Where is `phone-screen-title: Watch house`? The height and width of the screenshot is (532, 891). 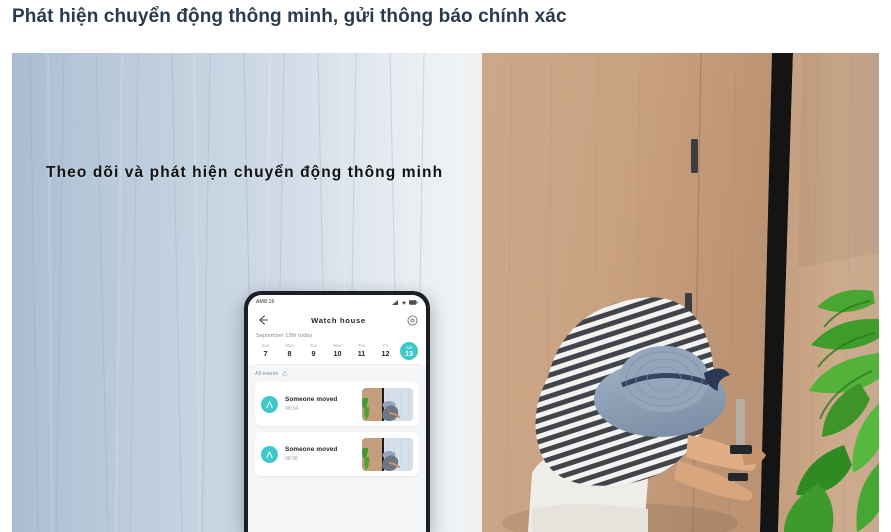
phone-screen-title: Watch house is located at coordinates (338, 320).